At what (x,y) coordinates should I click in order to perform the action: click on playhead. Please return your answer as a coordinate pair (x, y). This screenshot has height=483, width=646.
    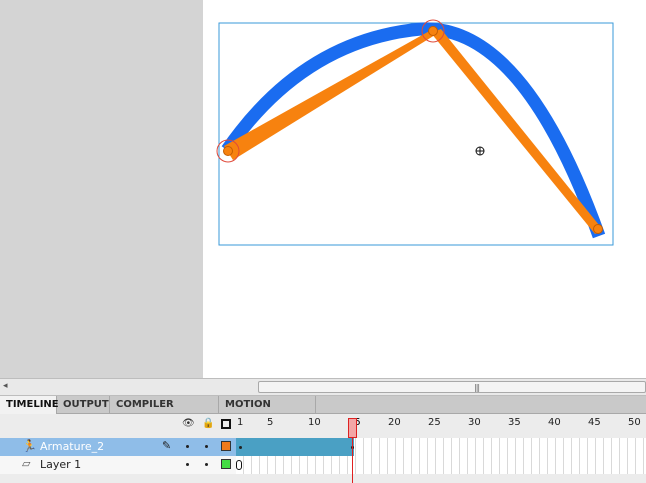
    Looking at the image, I should click on (352, 428).